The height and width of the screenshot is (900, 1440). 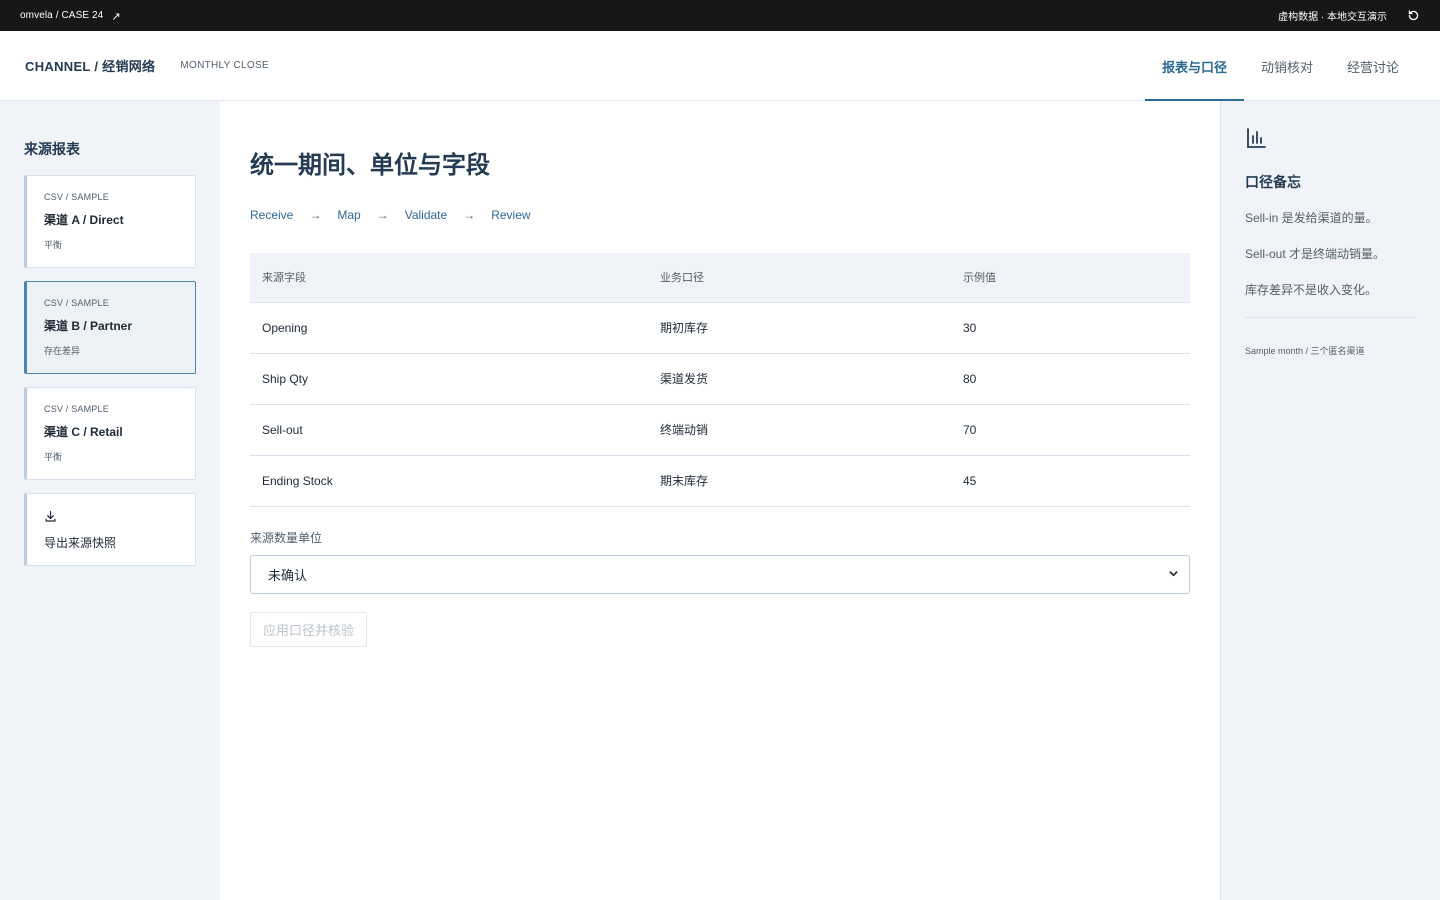 I want to click on business-definition-cell: 期末库存, so click(x=799, y=481).